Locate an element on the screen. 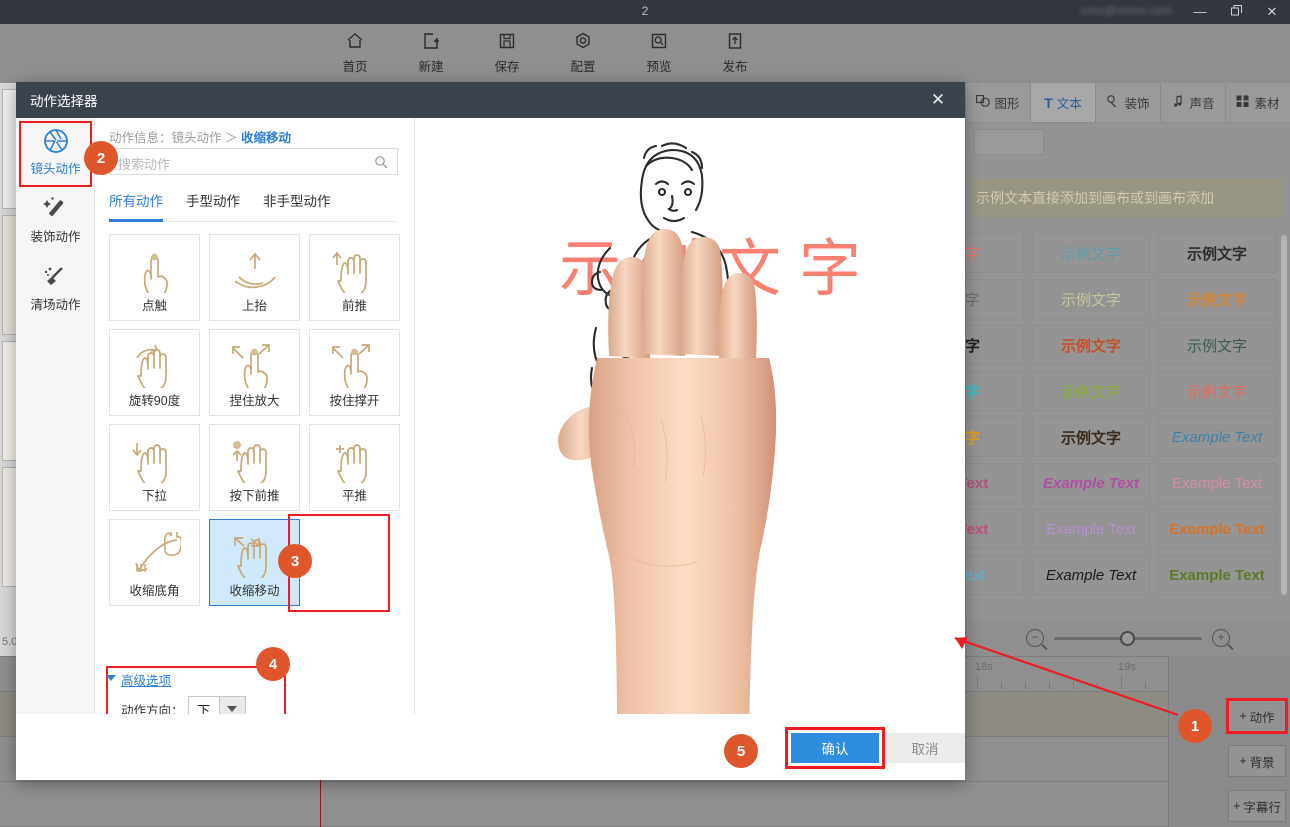 Image resolution: width=1290 pixels, height=827 pixels. tab-sound: 声音 is located at coordinates (1193, 102).